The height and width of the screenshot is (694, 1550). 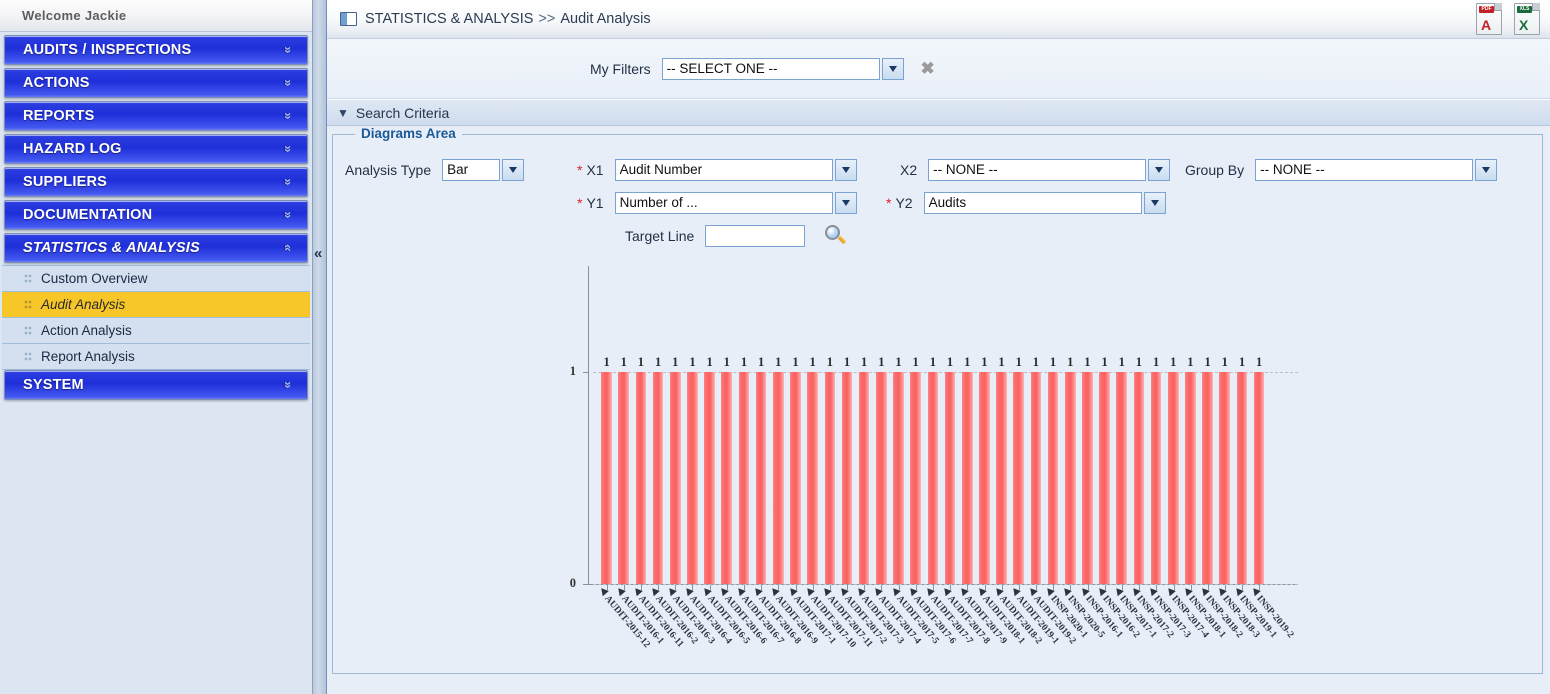 What do you see at coordinates (1032, 202) in the screenshot?
I see `y2-value: Audits` at bounding box center [1032, 202].